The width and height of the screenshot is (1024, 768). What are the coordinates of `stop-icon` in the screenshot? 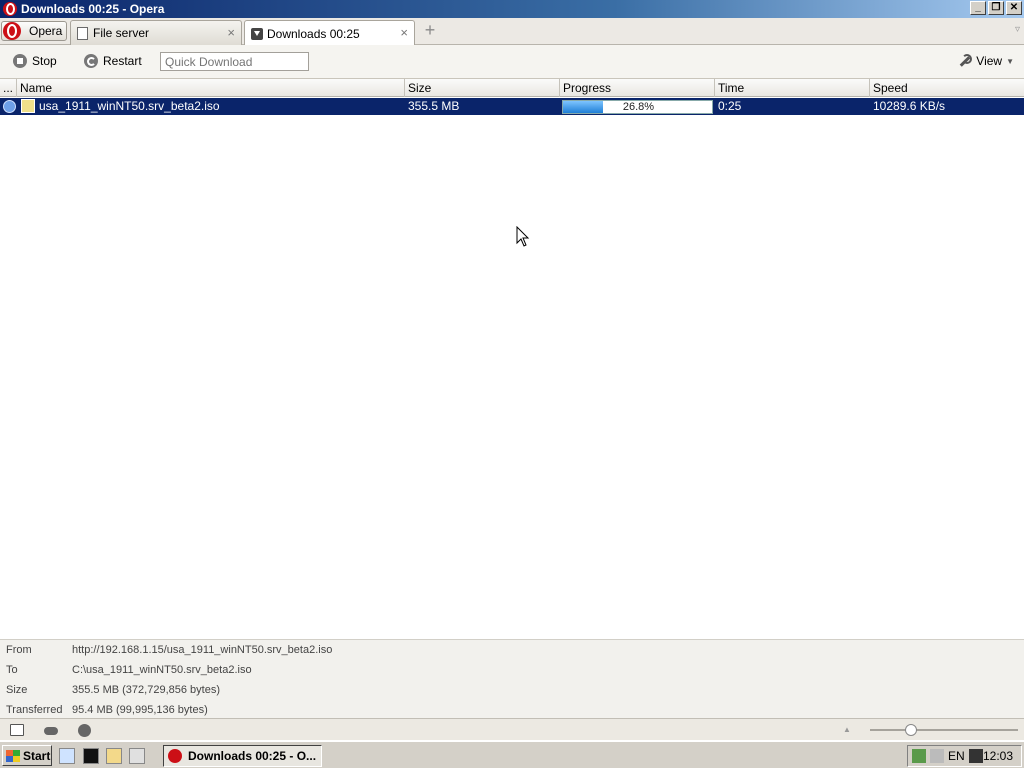 It's located at (20, 61).